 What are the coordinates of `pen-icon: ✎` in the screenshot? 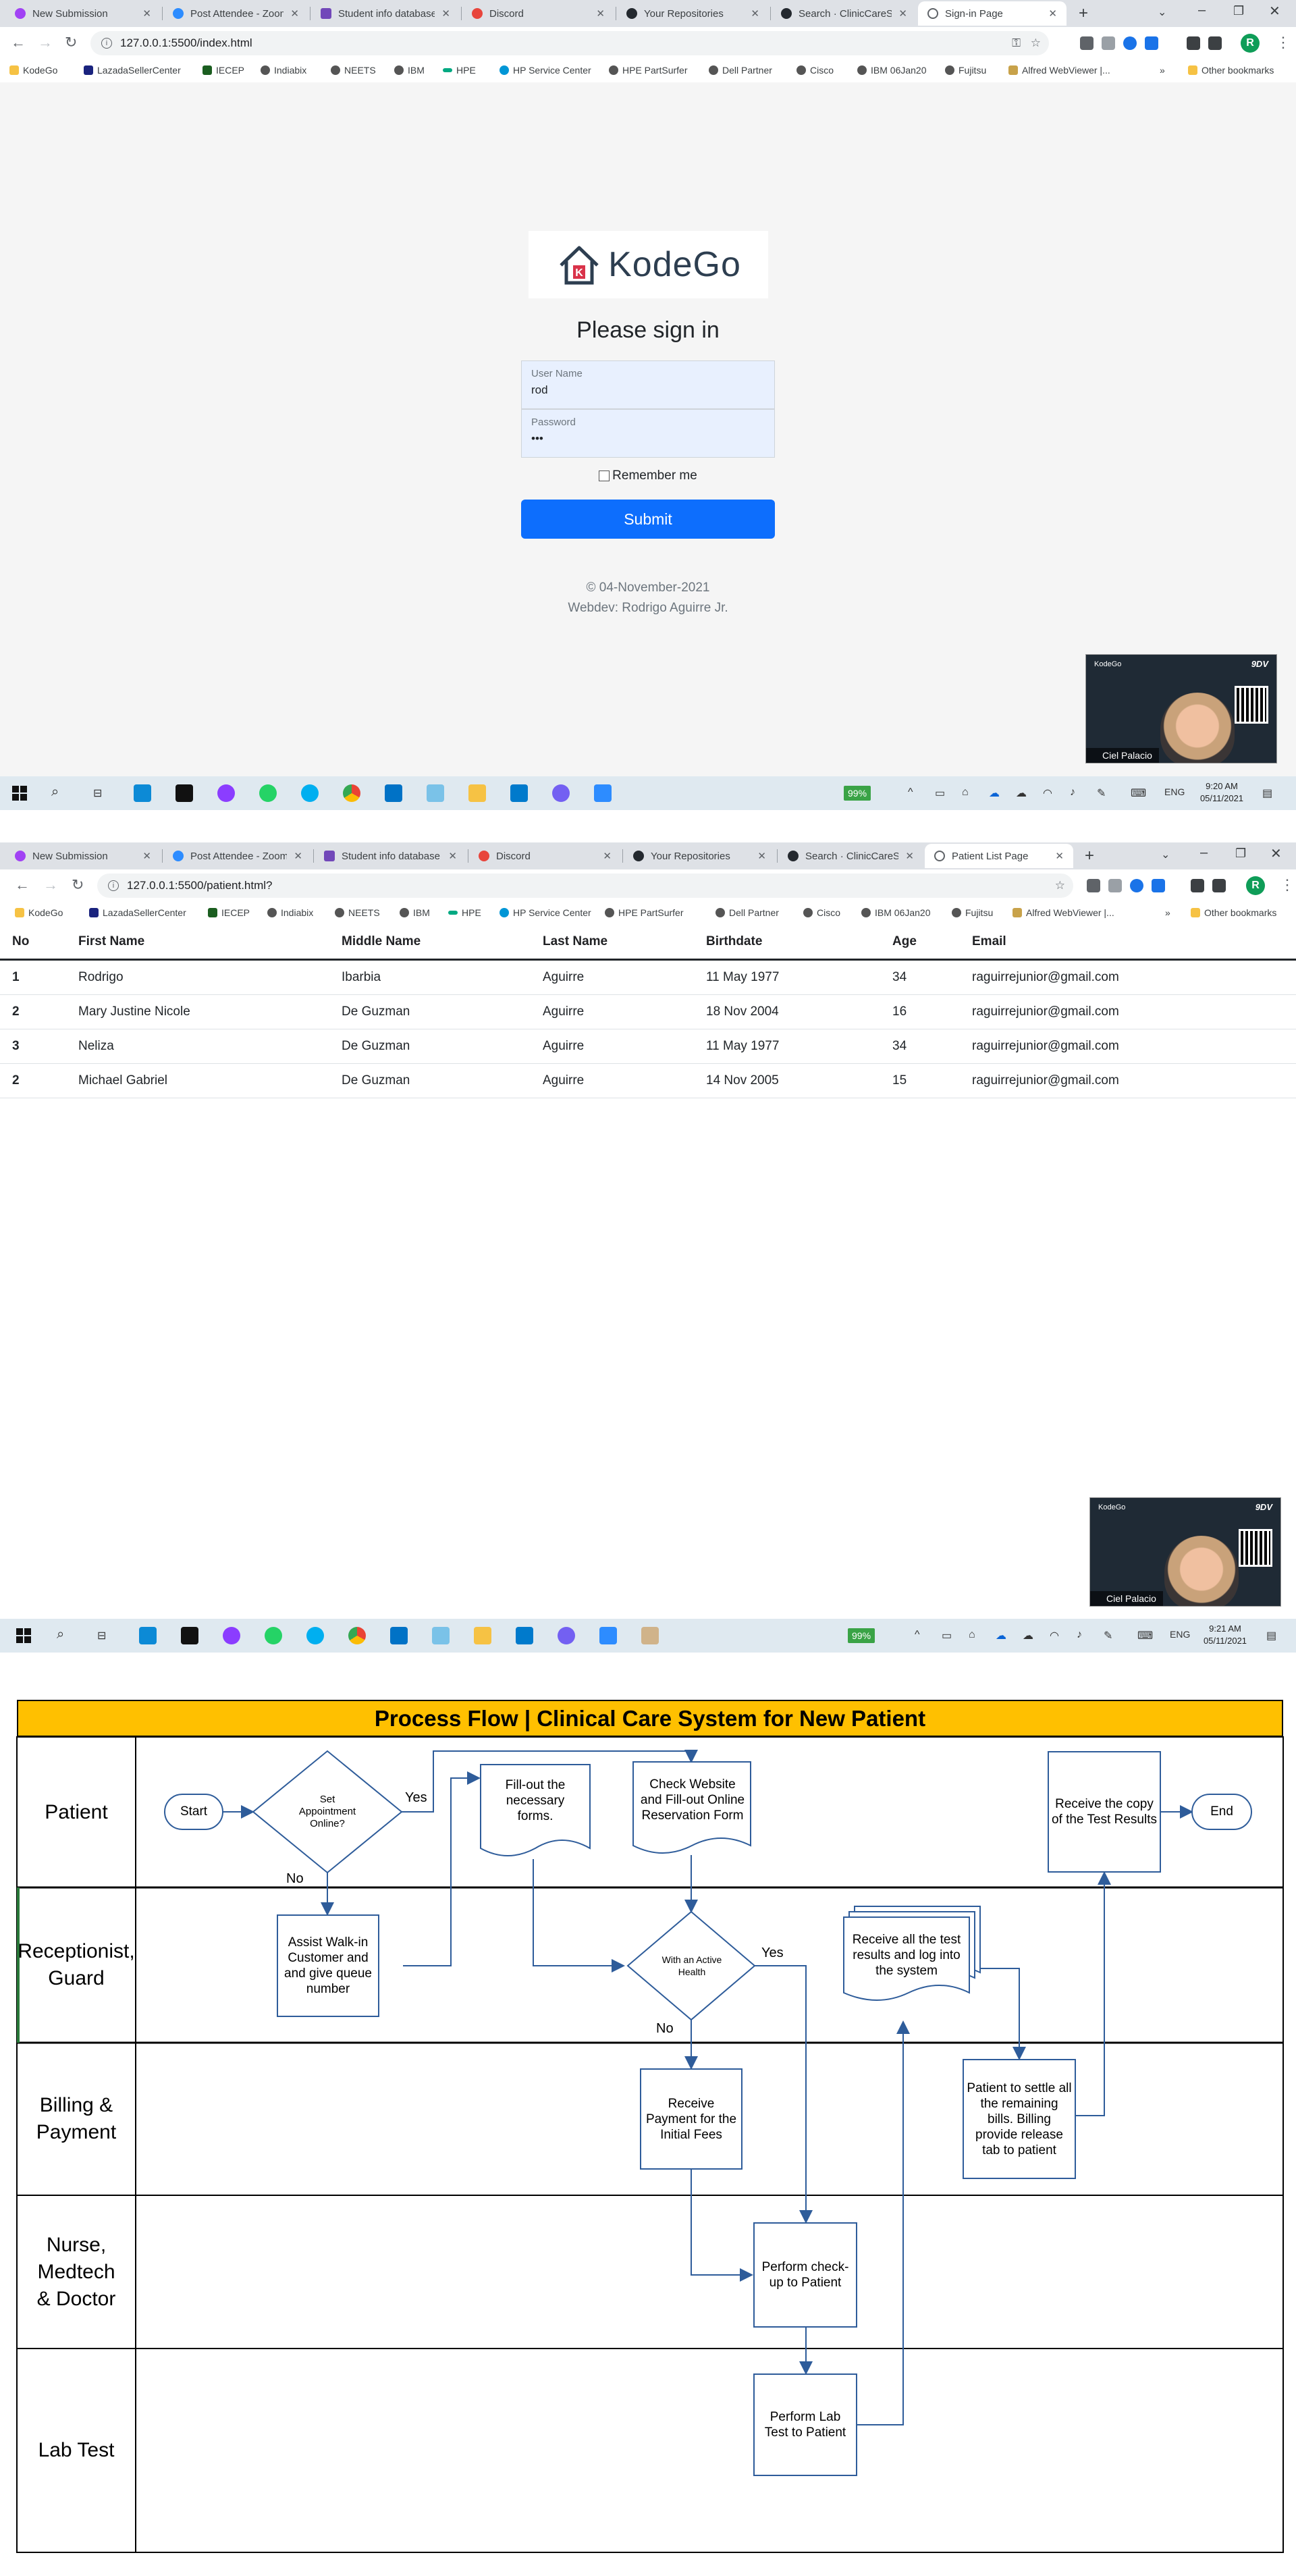 It's located at (1108, 1636).